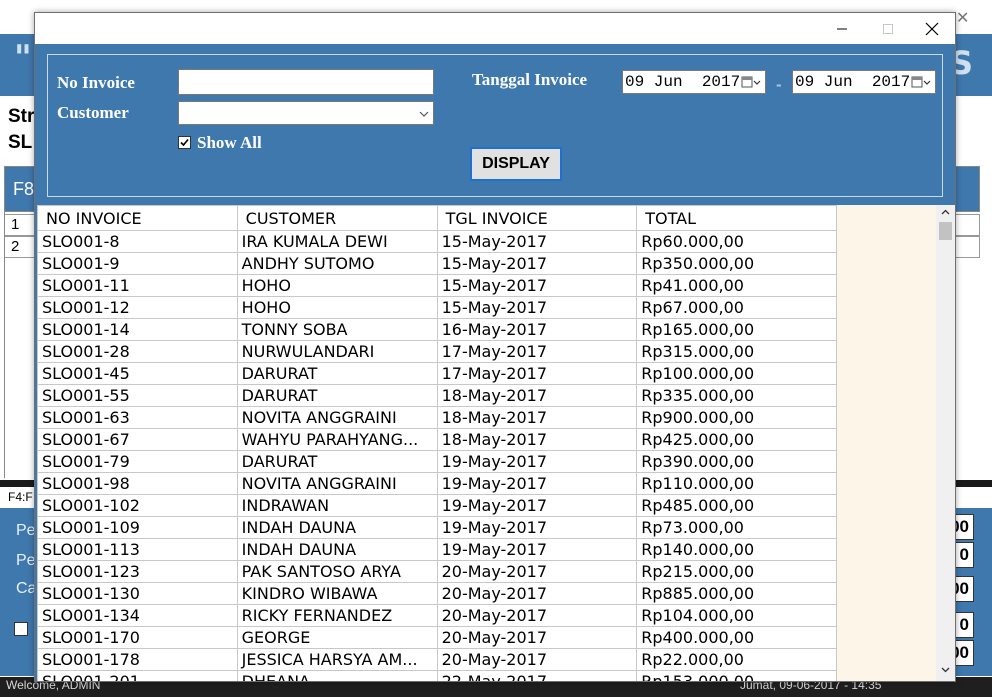  What do you see at coordinates (736, 218) in the screenshot?
I see `column-header-total: TOTAL` at bounding box center [736, 218].